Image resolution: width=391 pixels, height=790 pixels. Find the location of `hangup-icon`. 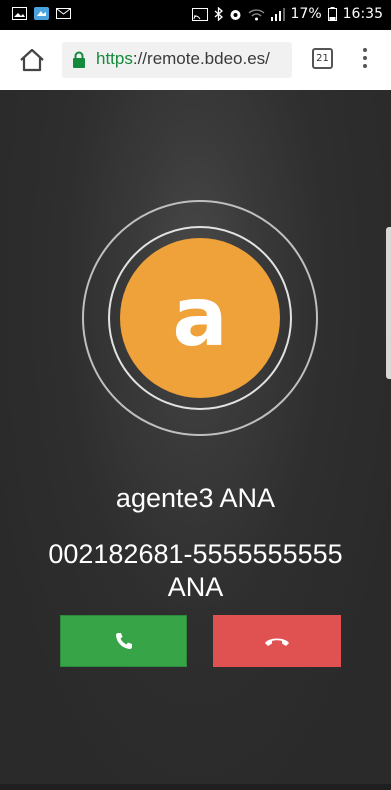

hangup-icon is located at coordinates (277, 642).